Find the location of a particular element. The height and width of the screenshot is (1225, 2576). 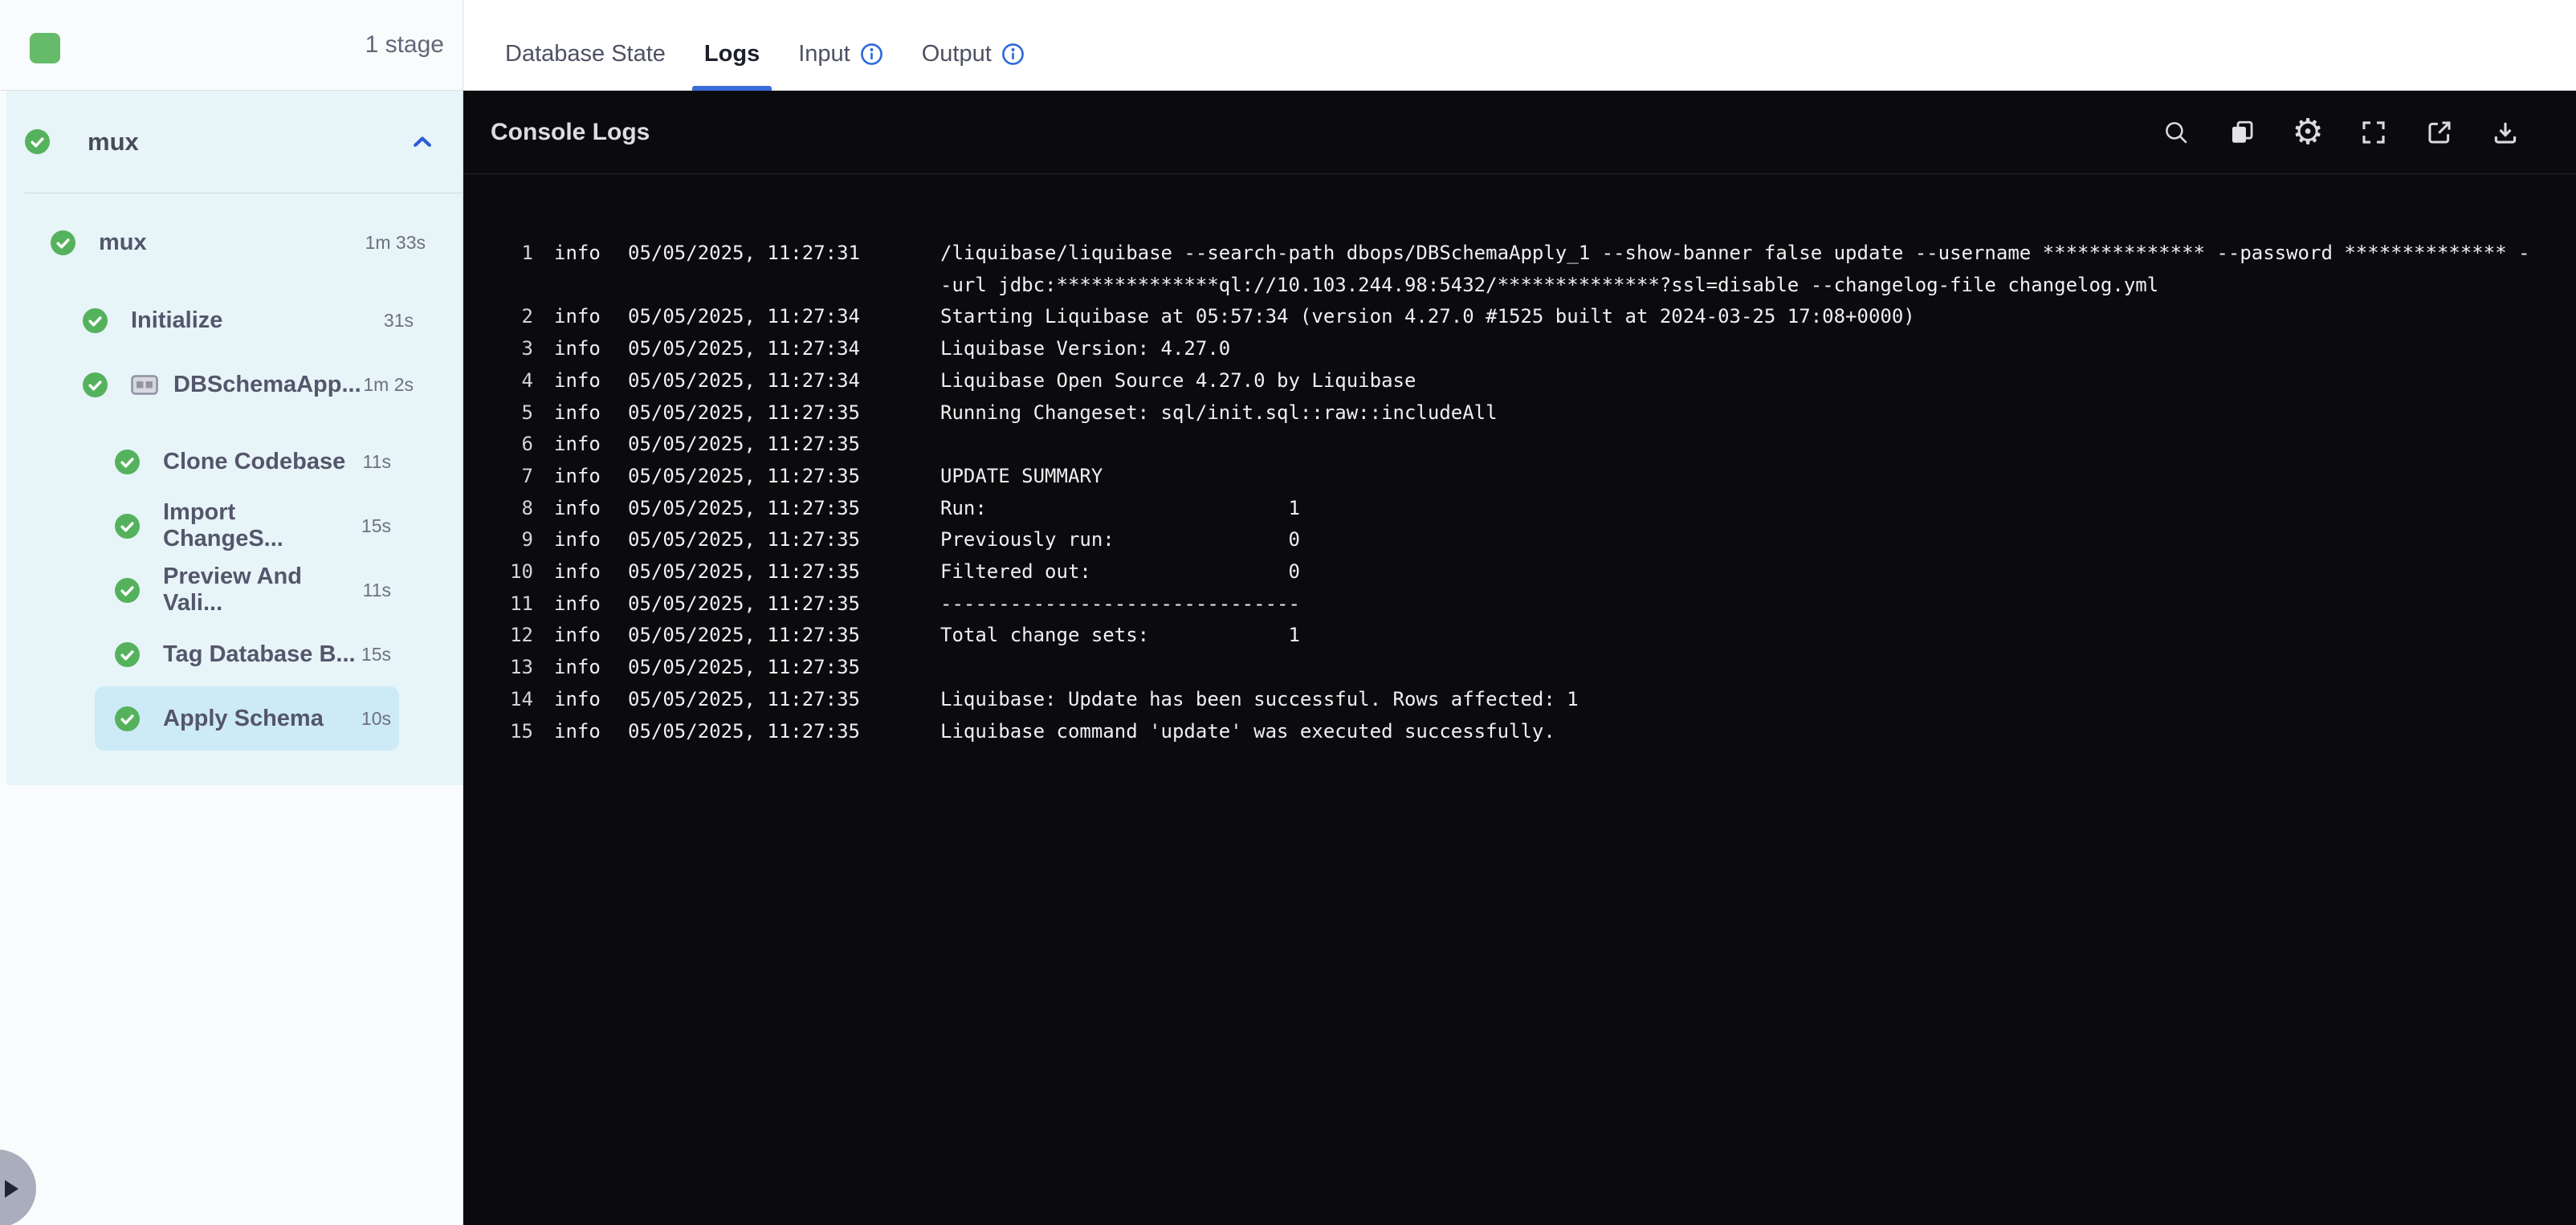

log-line-number: 13 is located at coordinates (521, 667).